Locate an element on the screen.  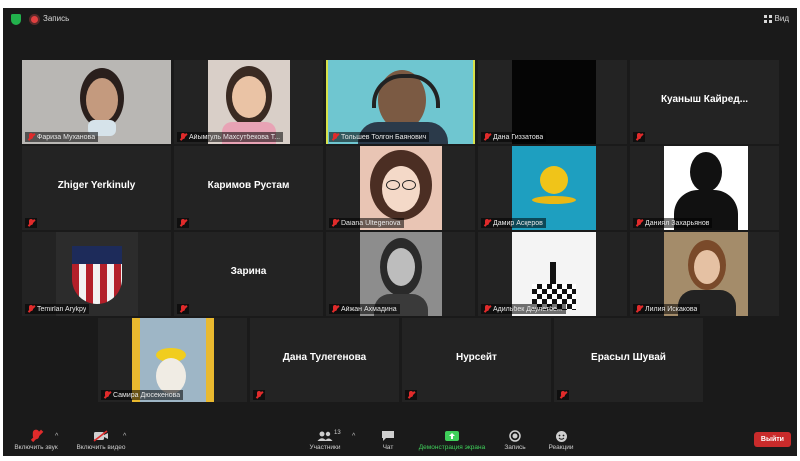
participant-tile: Zhiger Yerkinuly is located at coordinates (96, 188).